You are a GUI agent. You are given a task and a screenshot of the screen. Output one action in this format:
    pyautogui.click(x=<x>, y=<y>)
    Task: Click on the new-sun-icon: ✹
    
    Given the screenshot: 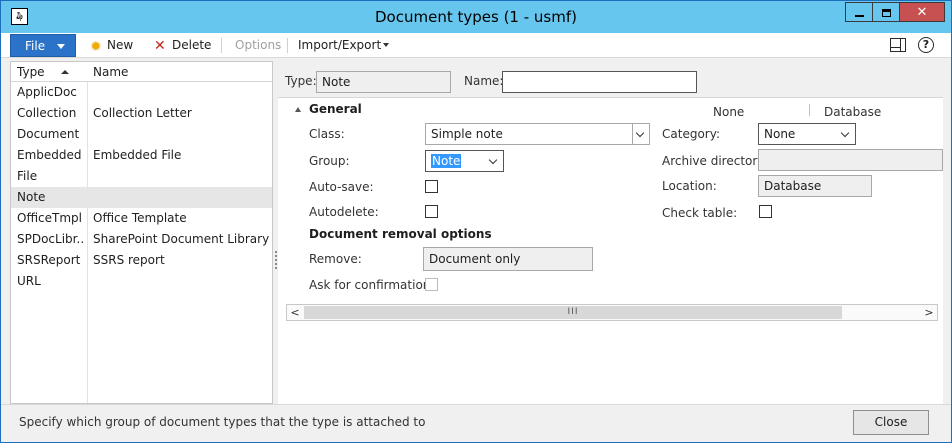 What is the action you would take?
    pyautogui.click(x=96, y=47)
    